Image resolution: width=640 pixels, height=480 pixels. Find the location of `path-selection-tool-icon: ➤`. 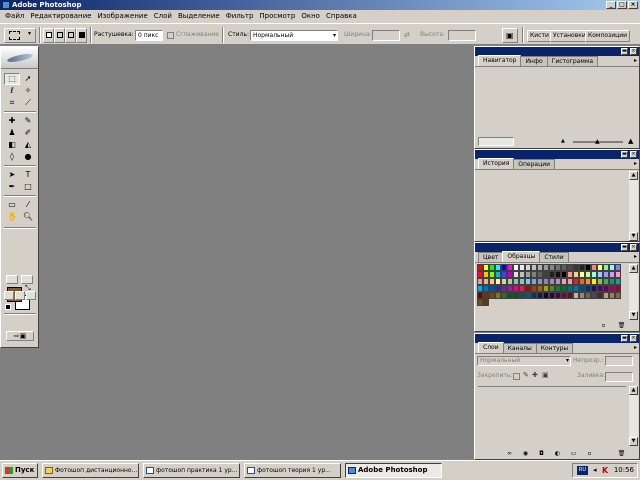

path-selection-tool-icon: ➤ is located at coordinates (12, 175).